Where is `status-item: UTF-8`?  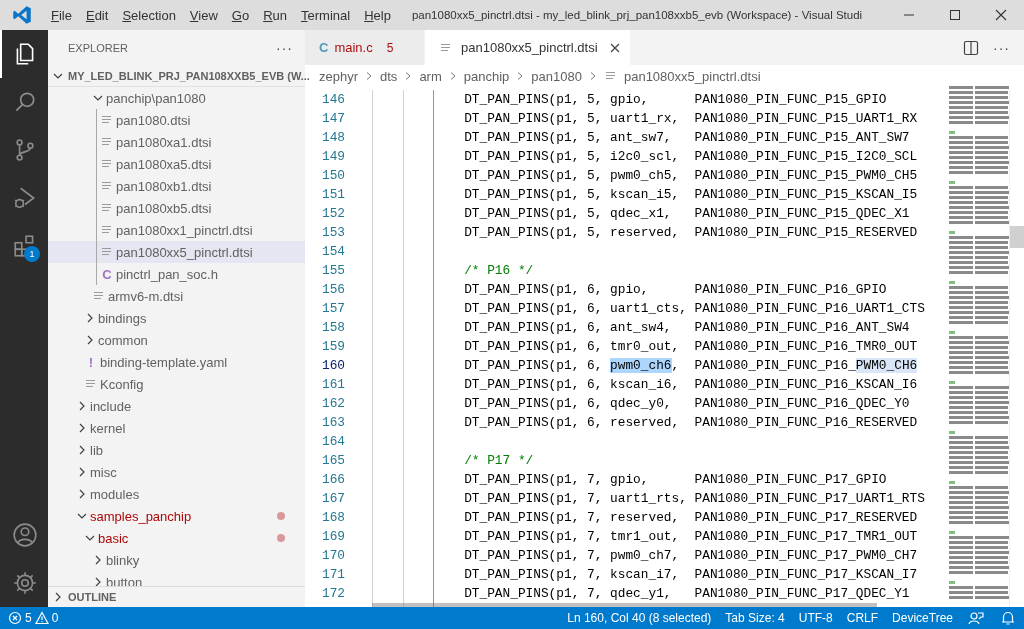
status-item: UTF-8 is located at coordinates (815, 618).